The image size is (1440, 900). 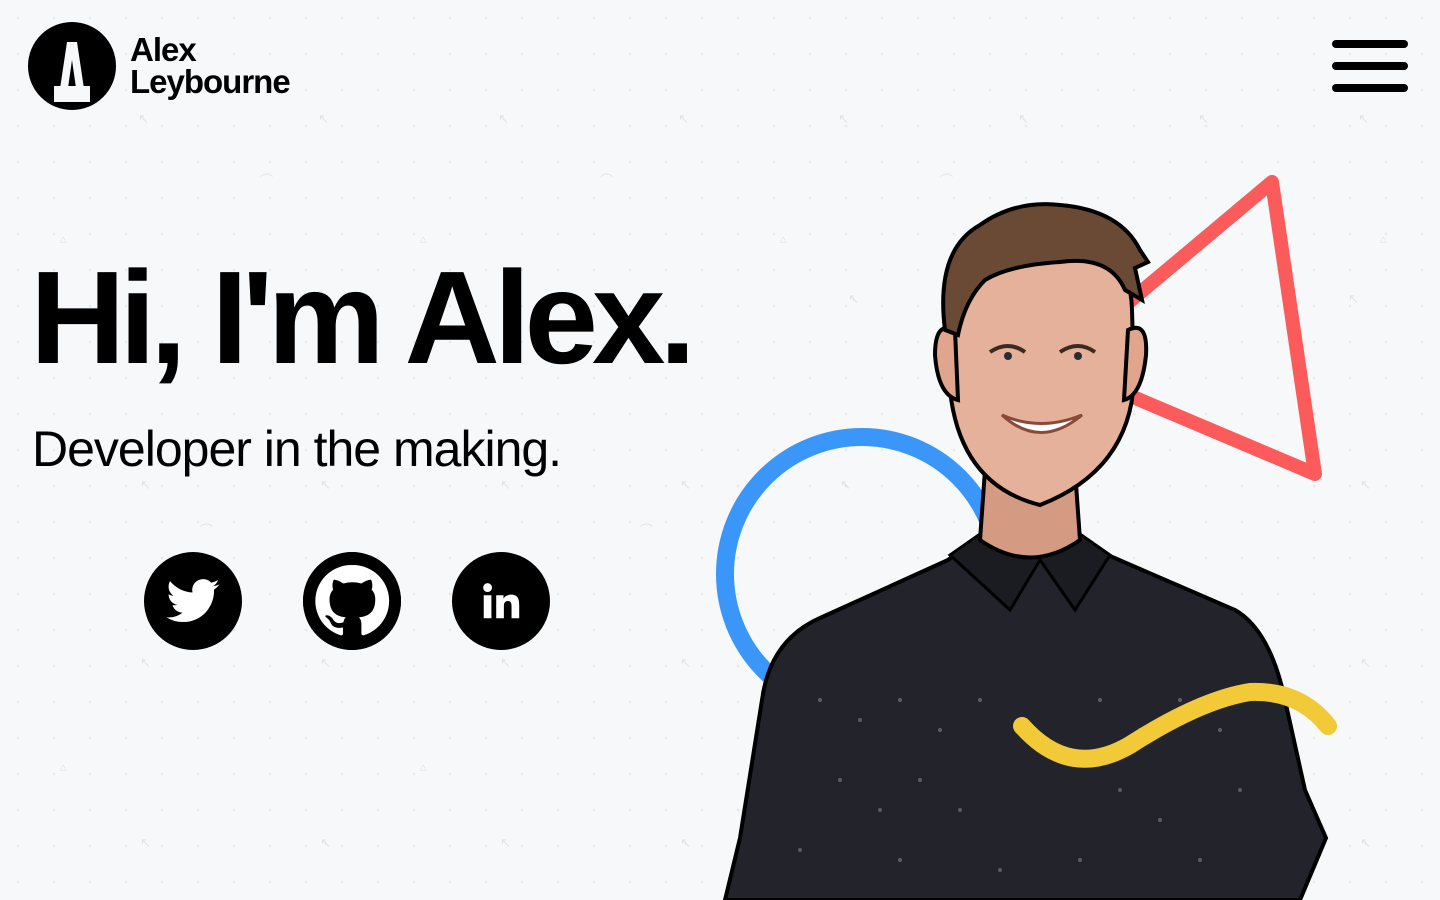 I want to click on twitter-link, so click(x=193, y=601).